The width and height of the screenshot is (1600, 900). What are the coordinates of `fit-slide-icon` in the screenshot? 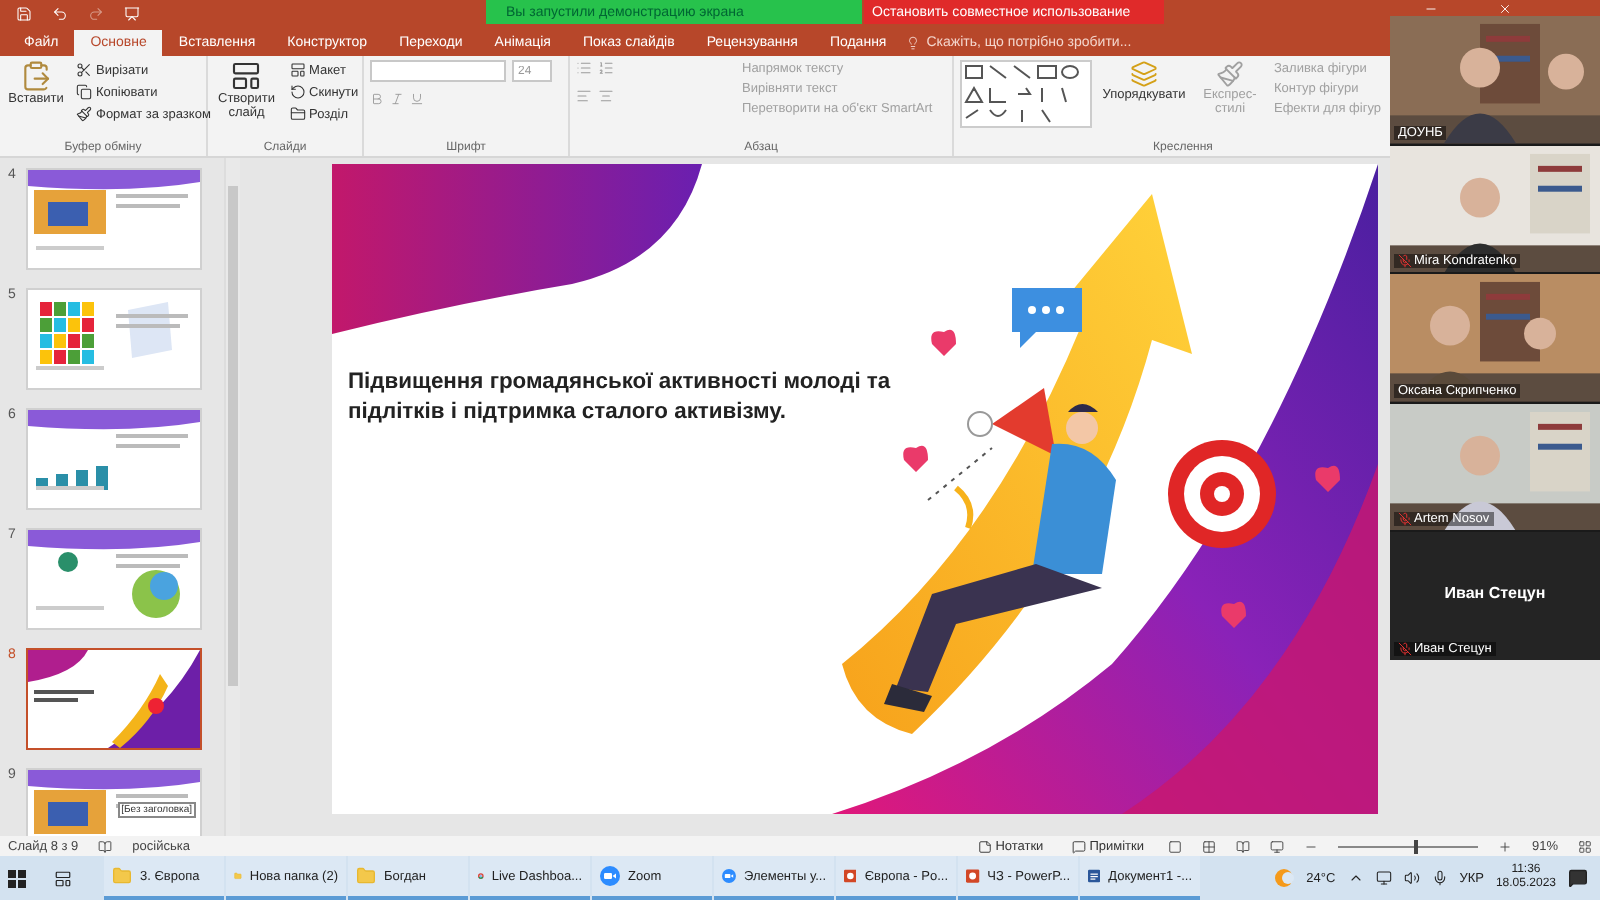 It's located at (1585, 846).